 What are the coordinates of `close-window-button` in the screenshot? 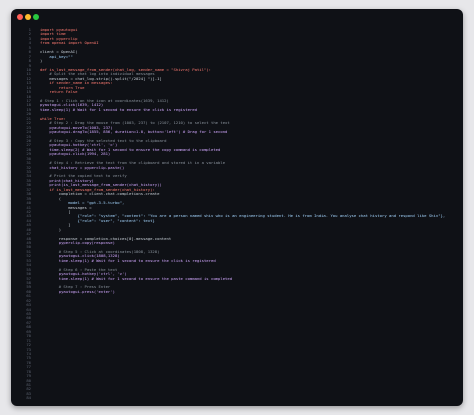 It's located at (20, 17).